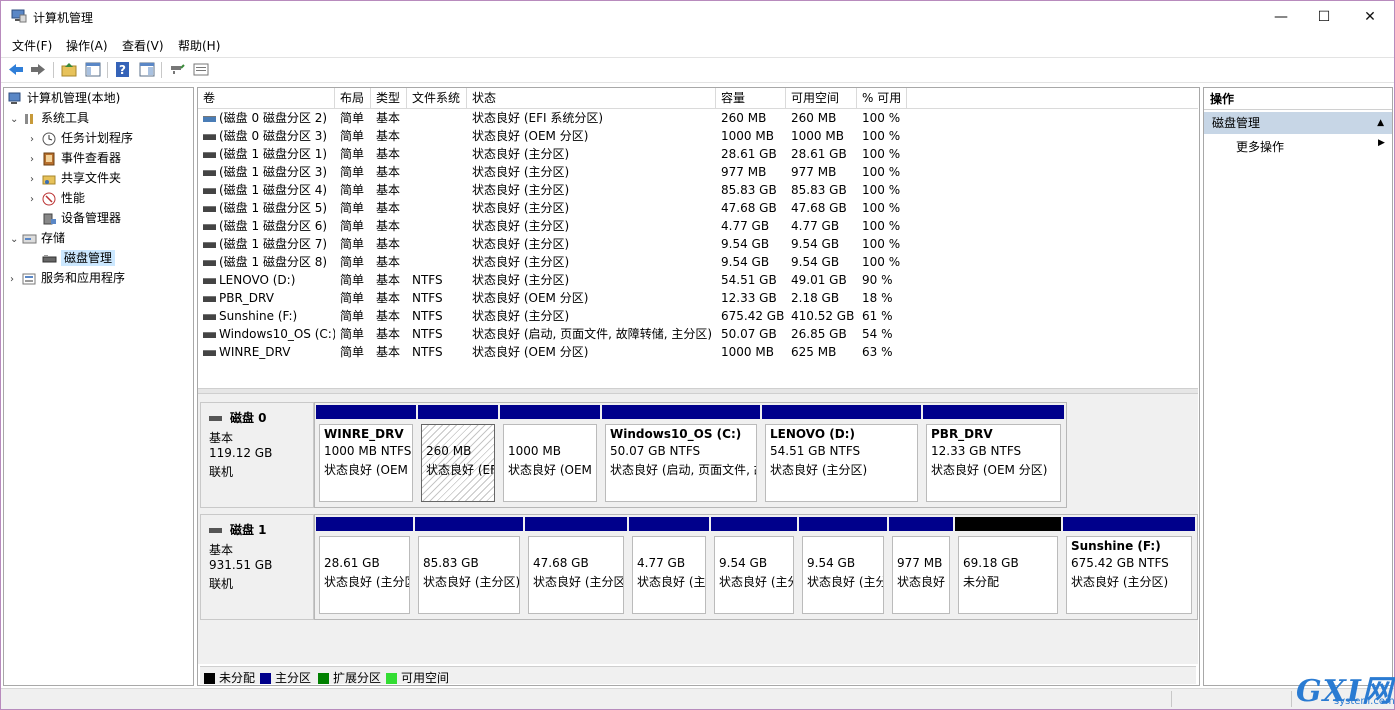 The image size is (1395, 710). Describe the element at coordinates (389, 172) in the screenshot. I see `cell-type: 基本` at that location.